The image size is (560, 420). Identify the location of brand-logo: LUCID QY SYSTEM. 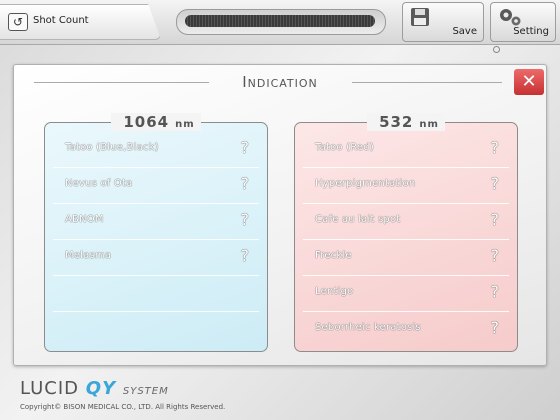
(94, 388).